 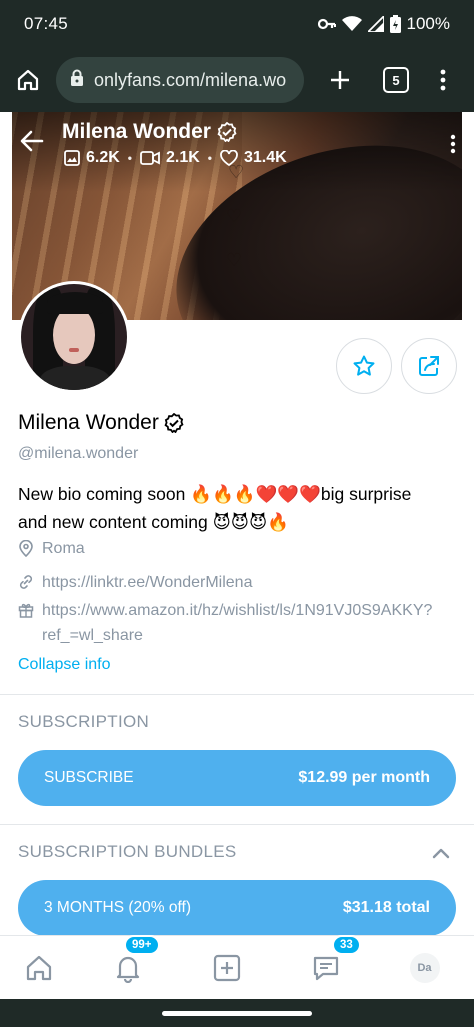 I want to click on share-button, so click(x=429, y=366).